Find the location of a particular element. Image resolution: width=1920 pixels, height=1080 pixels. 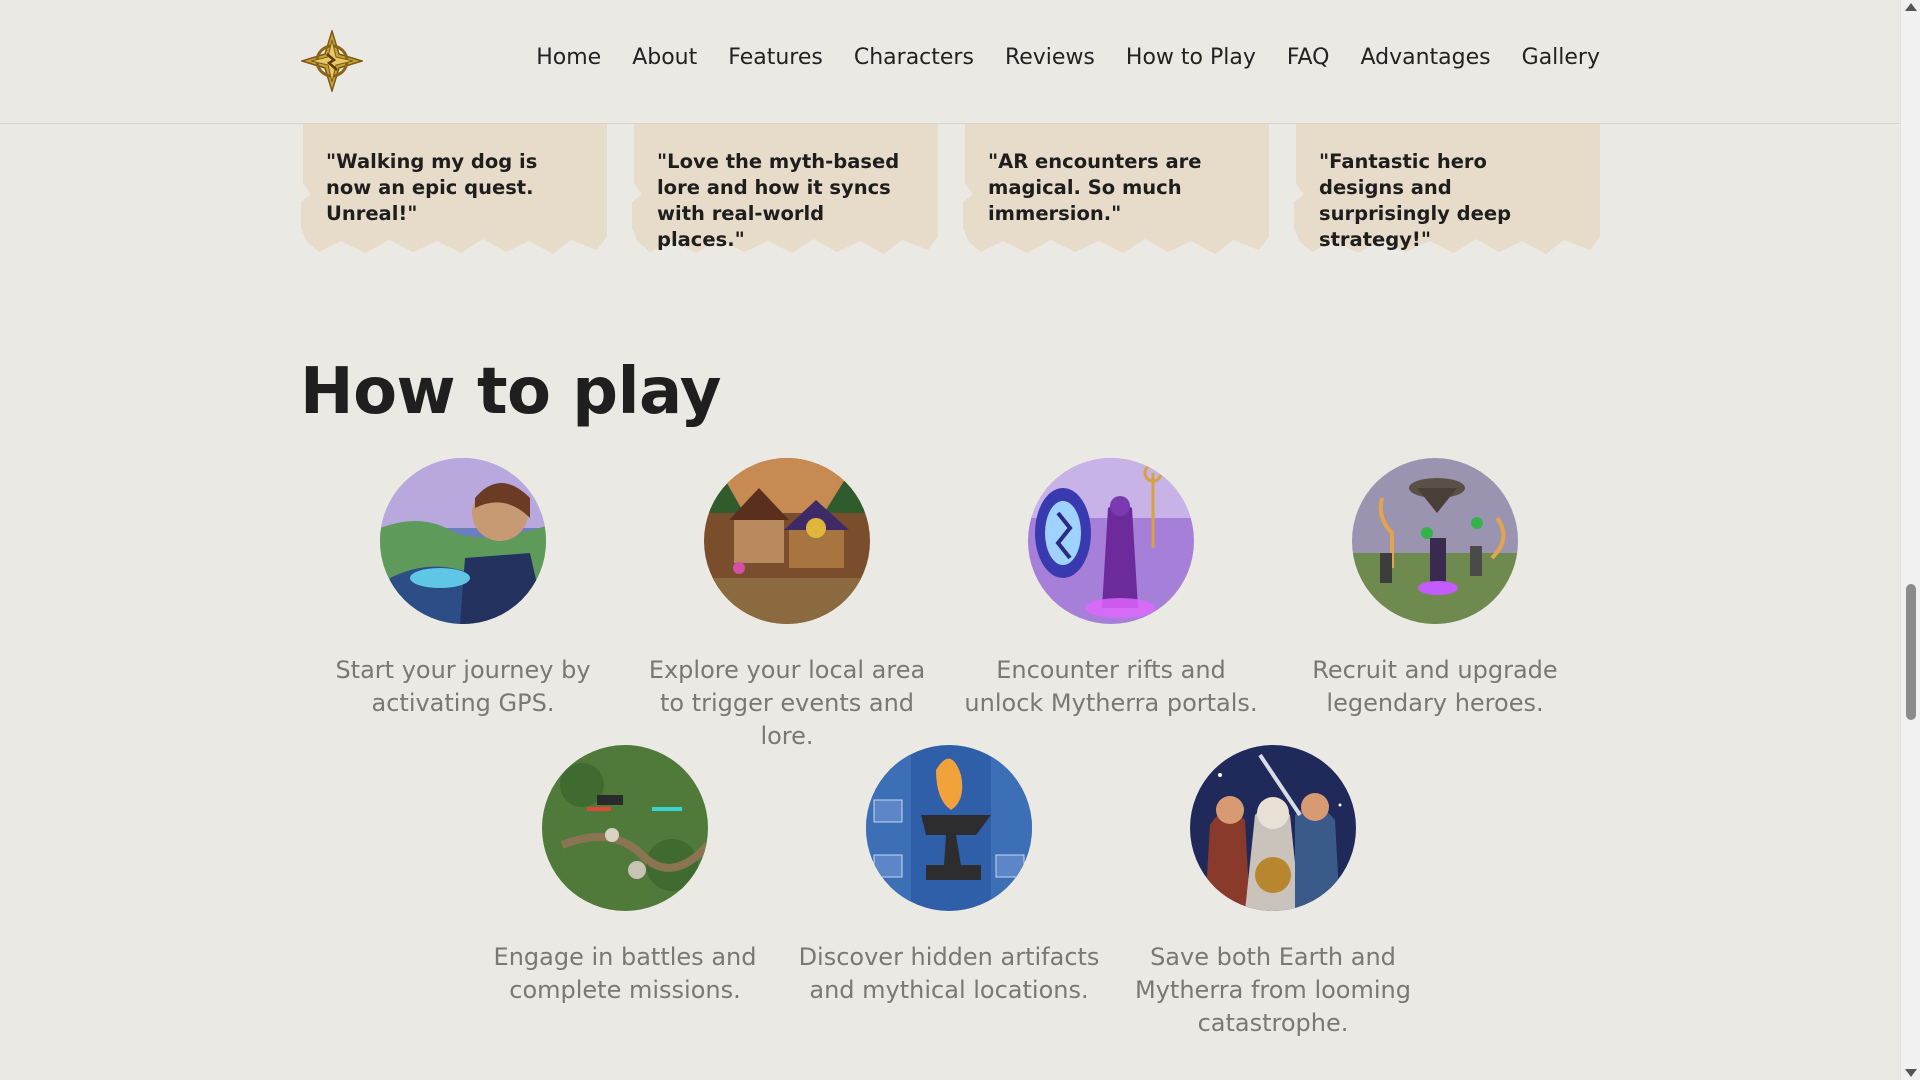

battle-map-illustration is located at coordinates (625, 828).